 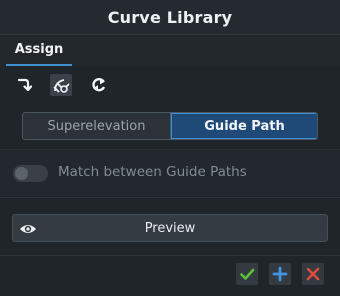 What do you see at coordinates (170, 197) in the screenshot?
I see `section-divider` at bounding box center [170, 197].